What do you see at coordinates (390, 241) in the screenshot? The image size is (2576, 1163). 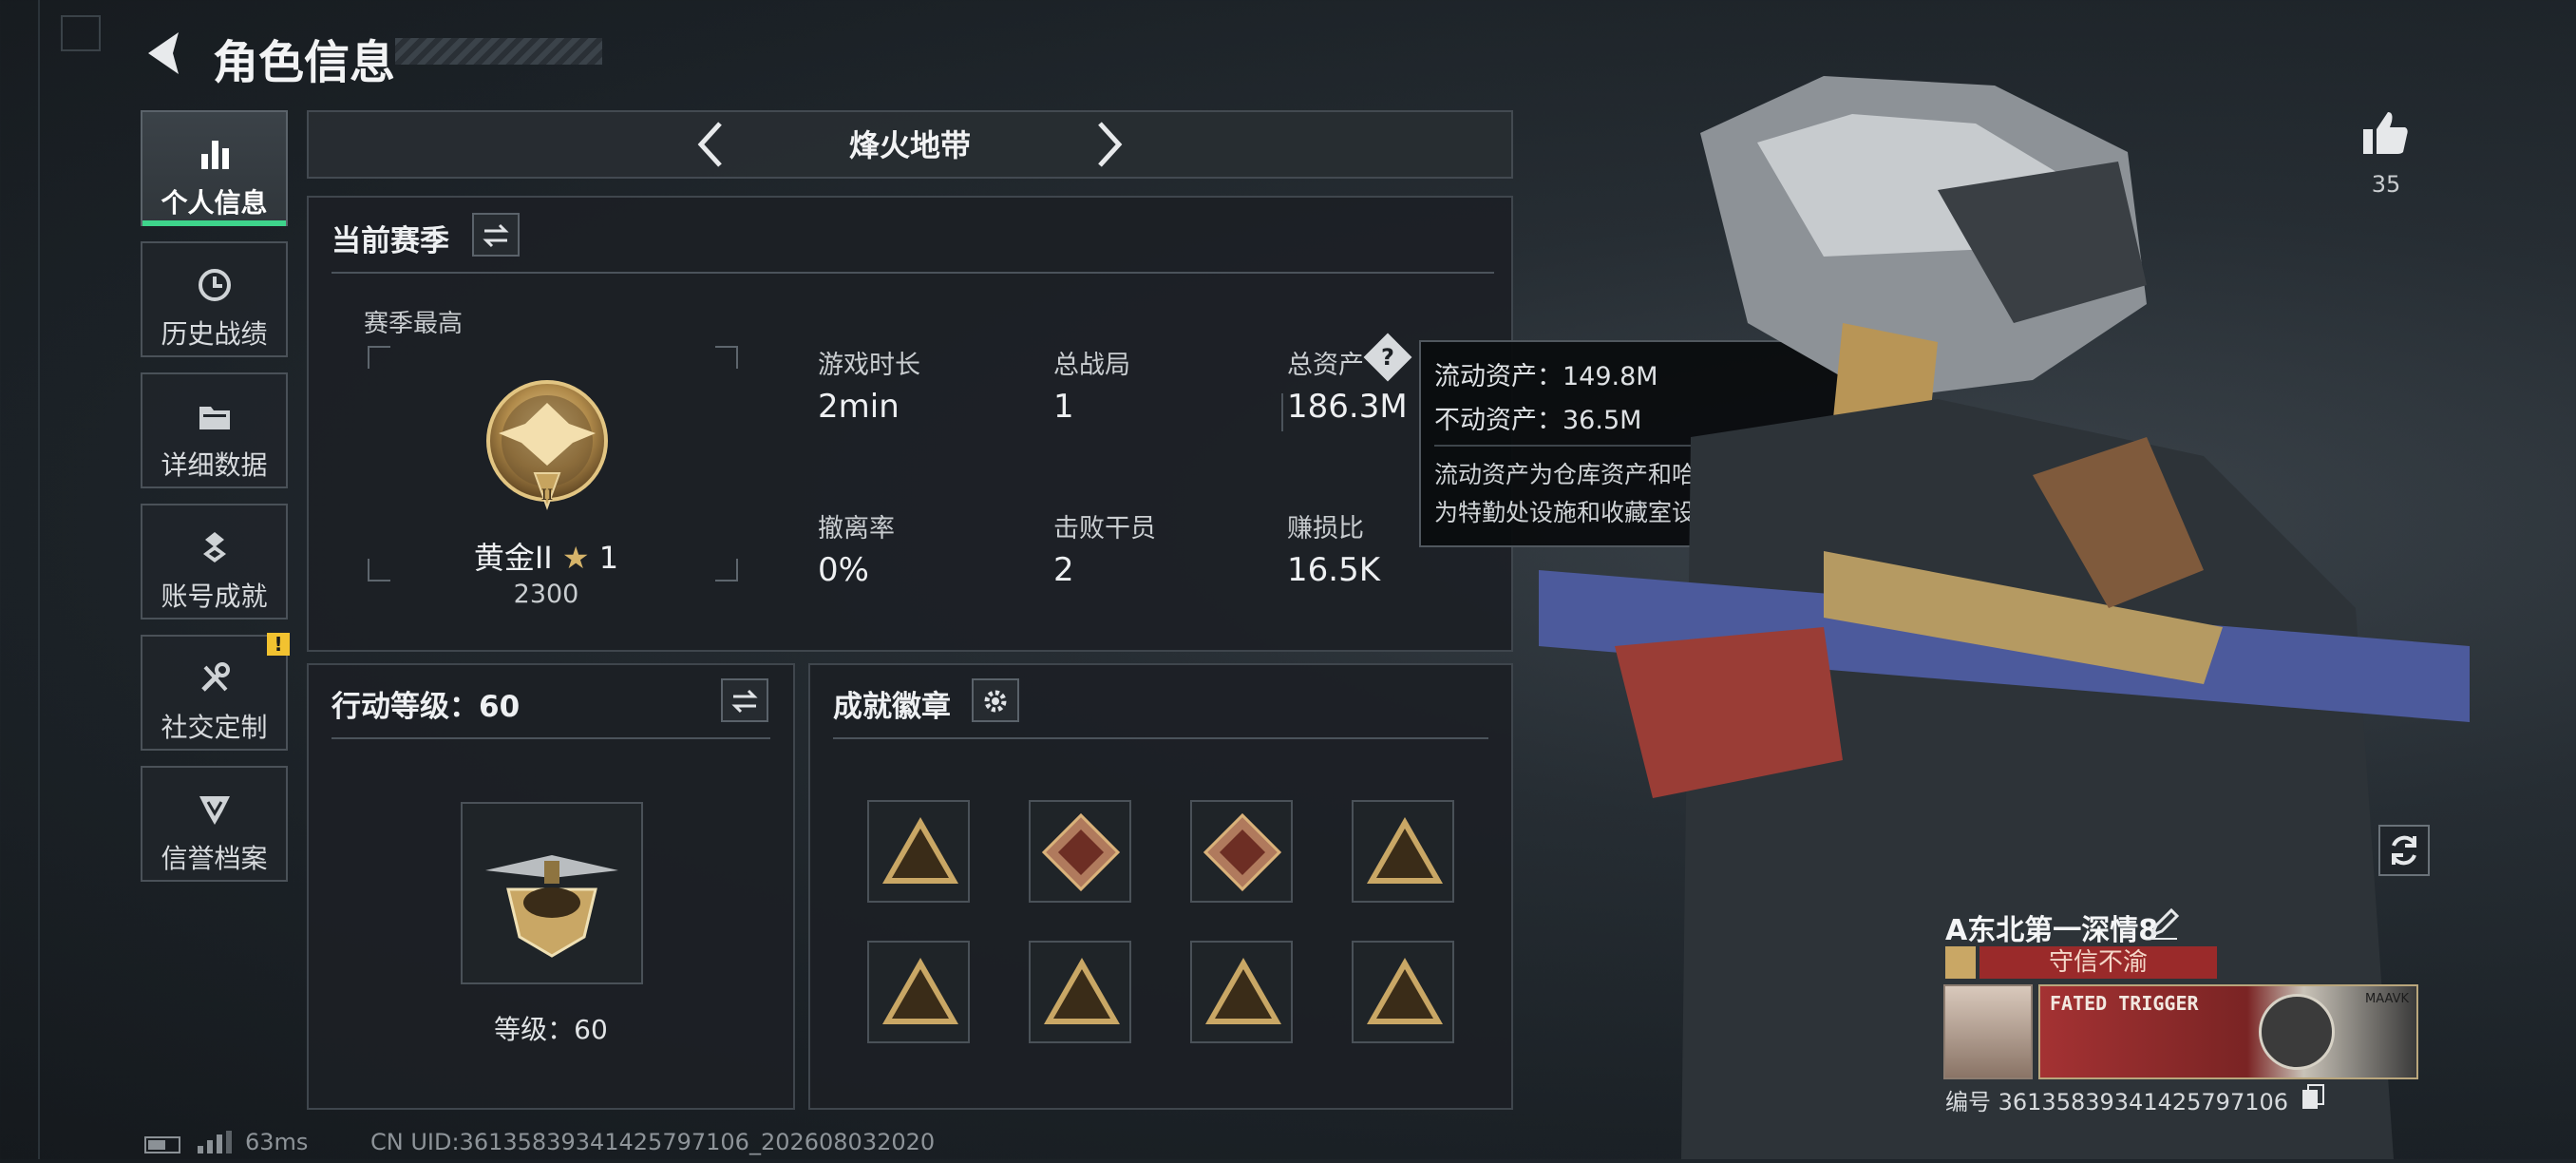 I see `season-title: 当前赛季` at bounding box center [390, 241].